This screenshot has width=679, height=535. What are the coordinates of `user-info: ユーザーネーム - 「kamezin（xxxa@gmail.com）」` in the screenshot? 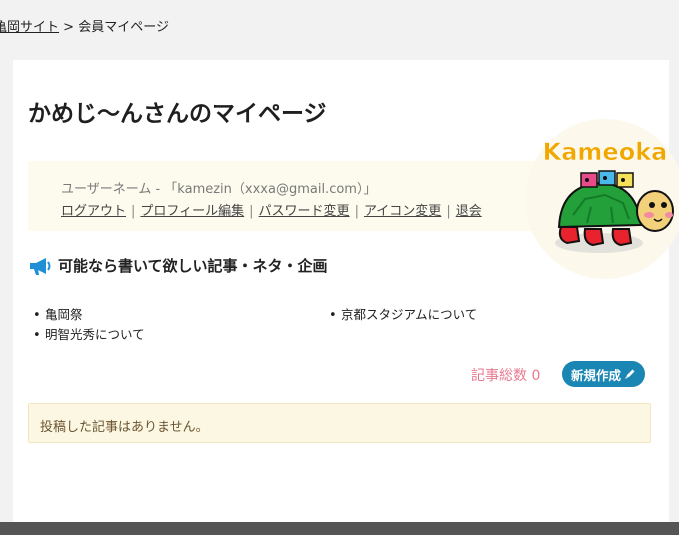 It's located at (219, 189).